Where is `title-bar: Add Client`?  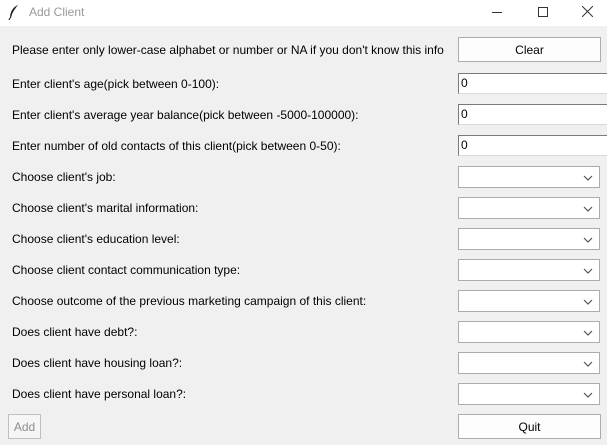 title-bar: Add Client is located at coordinates (303, 13).